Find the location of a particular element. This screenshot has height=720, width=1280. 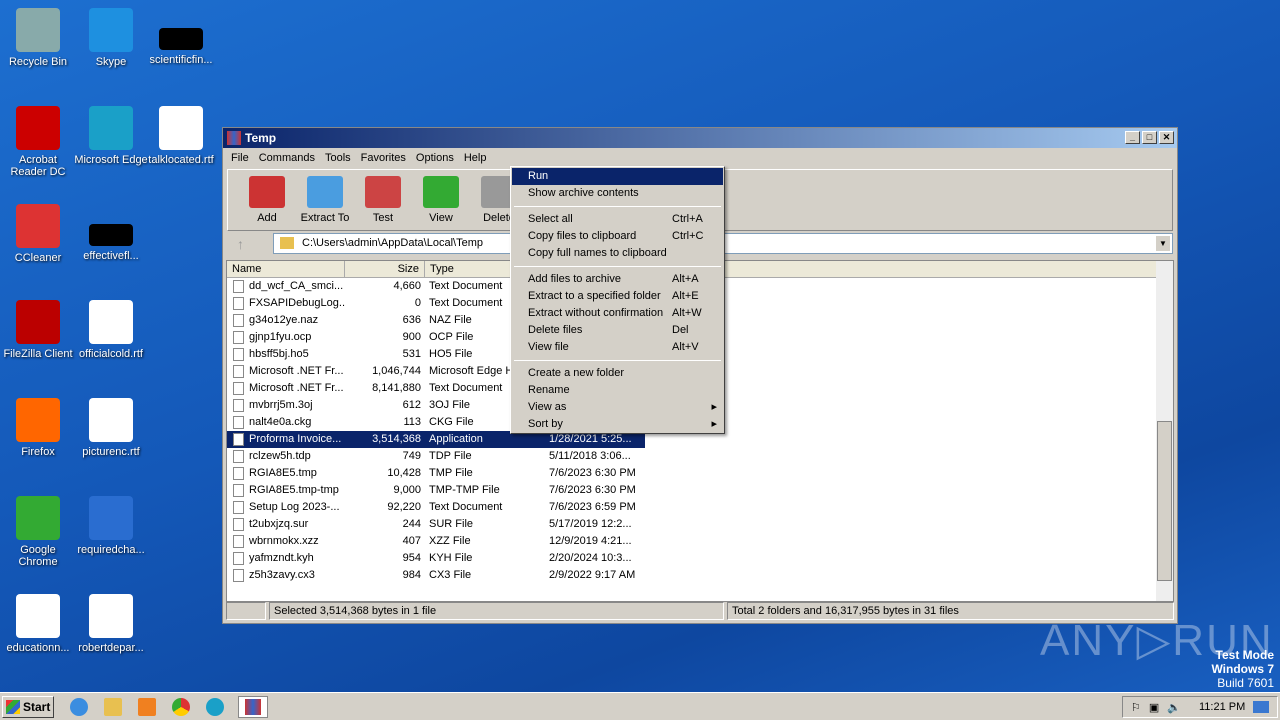

address-dropdown: ▼ is located at coordinates (1163, 243).